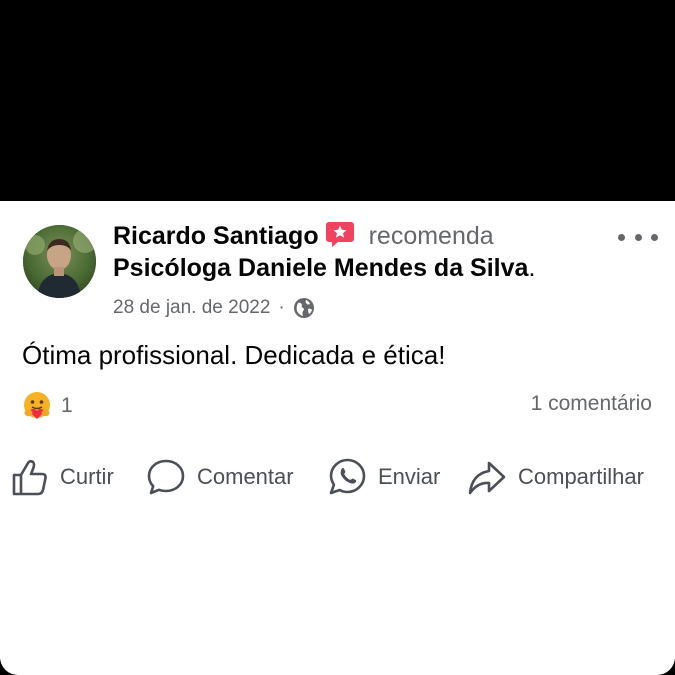  I want to click on post-text: Ótima profissional. Dedicada e ética!, so click(234, 355).